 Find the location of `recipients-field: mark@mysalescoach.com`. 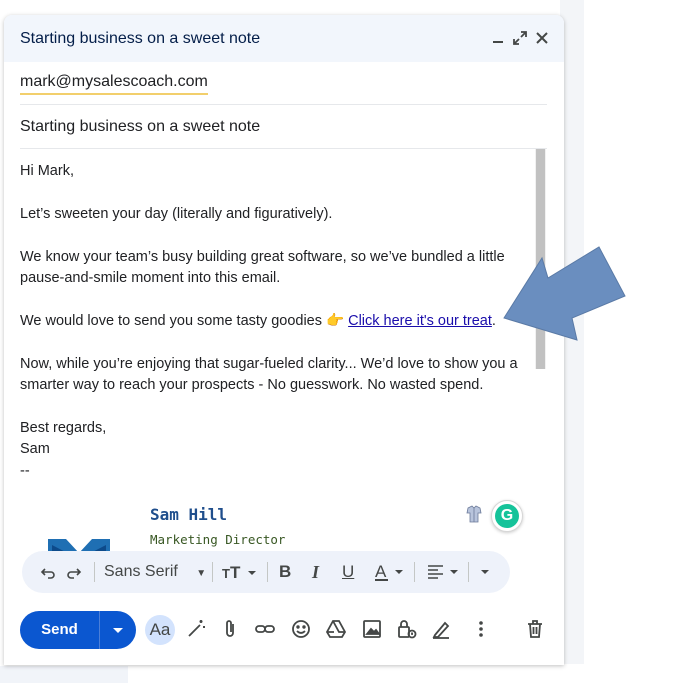

recipients-field: mark@mysalescoach.com is located at coordinates (283, 89).